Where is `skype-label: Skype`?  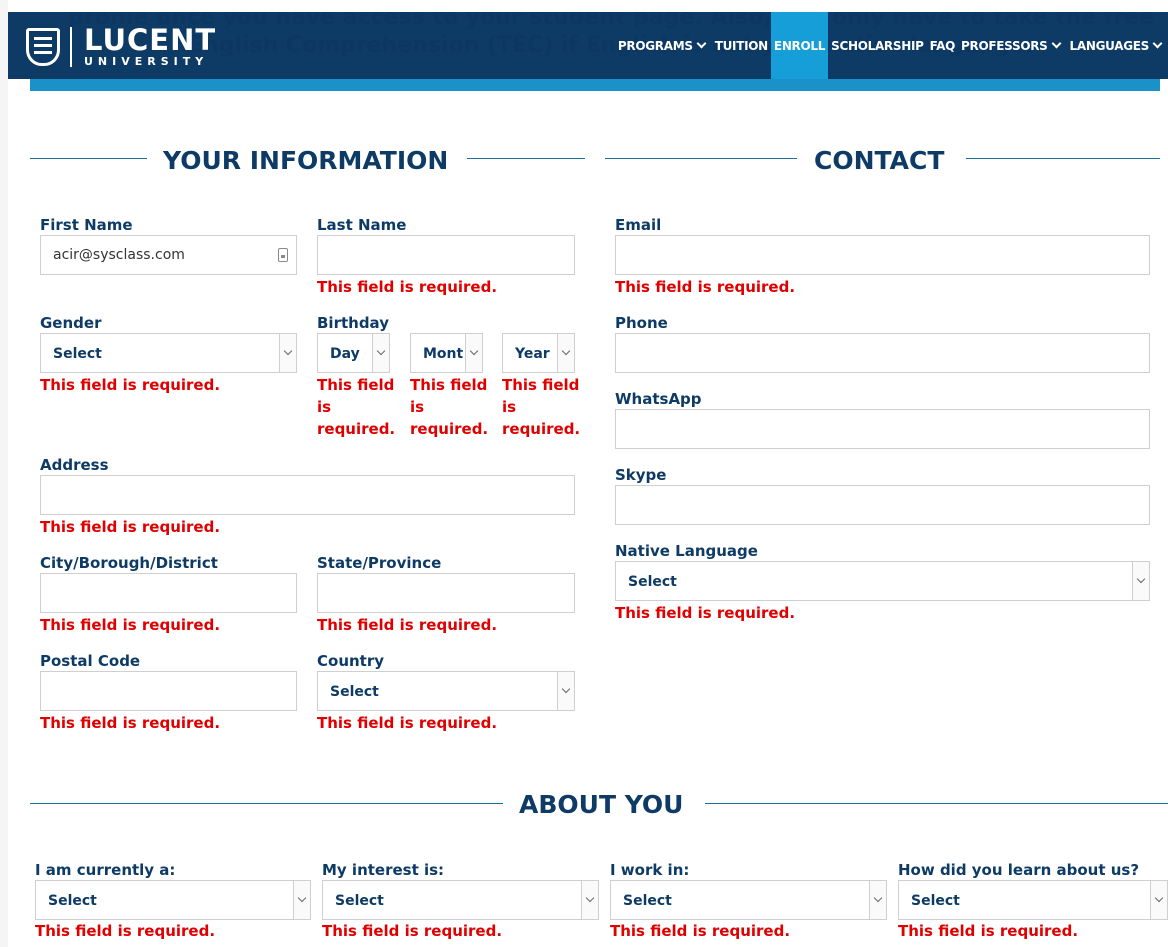 skype-label: Skype is located at coordinates (641, 475).